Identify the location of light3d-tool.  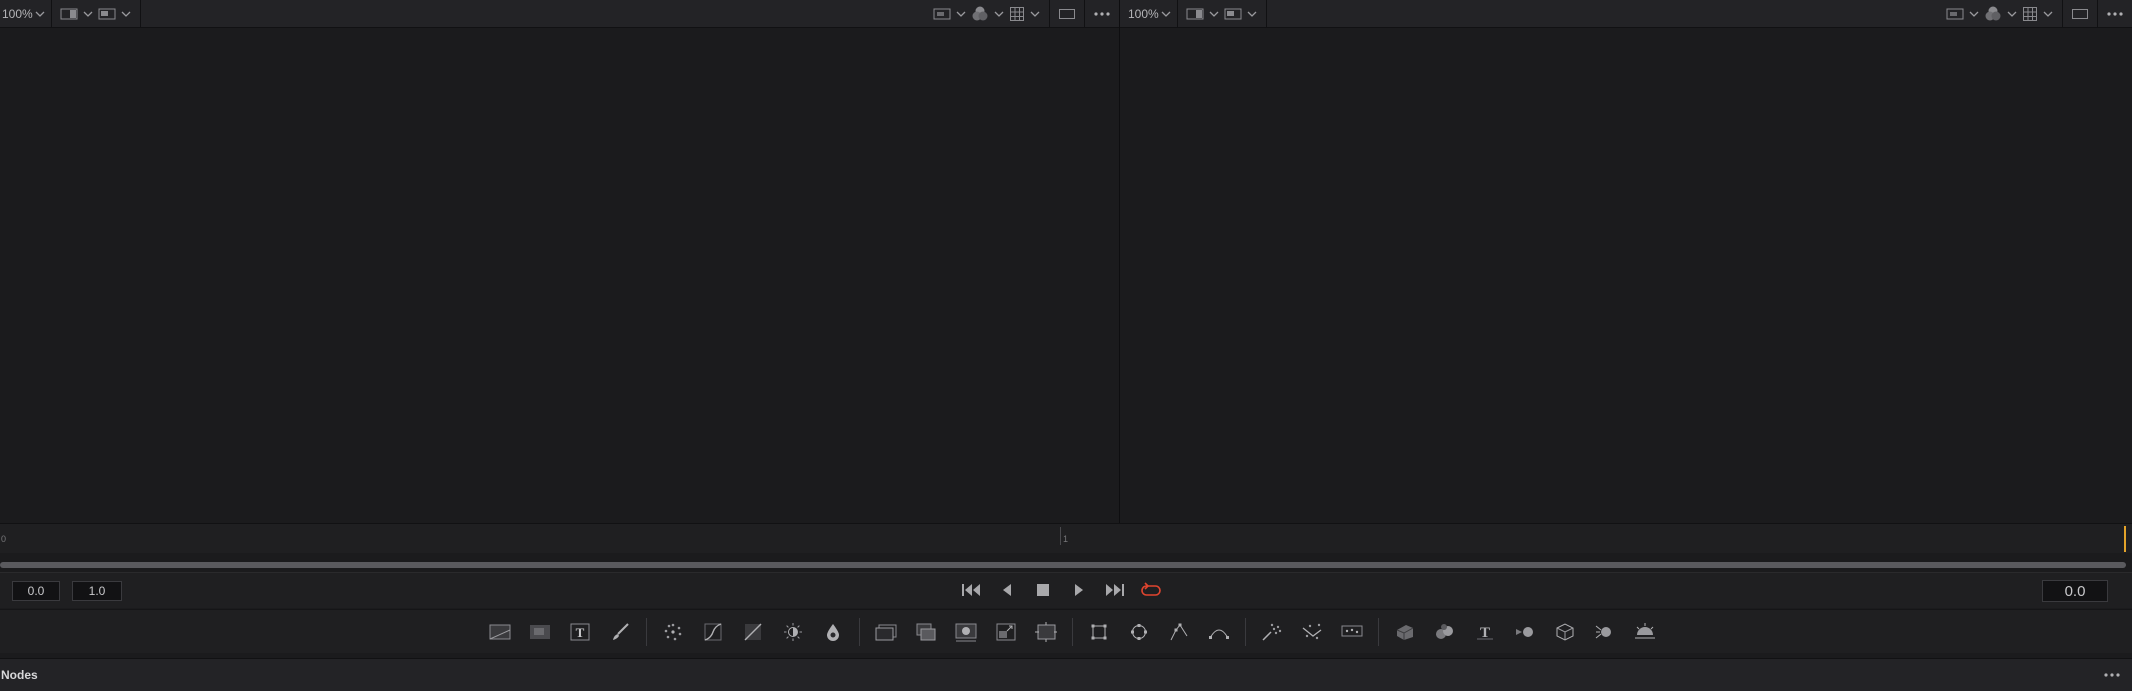
(1605, 632).